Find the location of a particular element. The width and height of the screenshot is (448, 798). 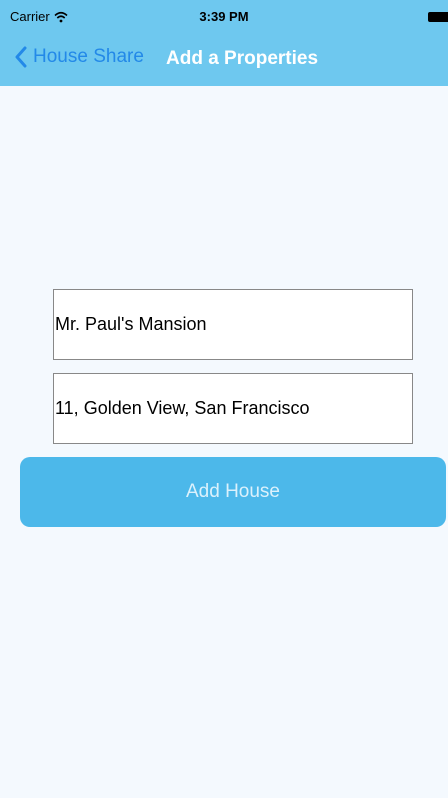

house-name-input is located at coordinates (233, 324).